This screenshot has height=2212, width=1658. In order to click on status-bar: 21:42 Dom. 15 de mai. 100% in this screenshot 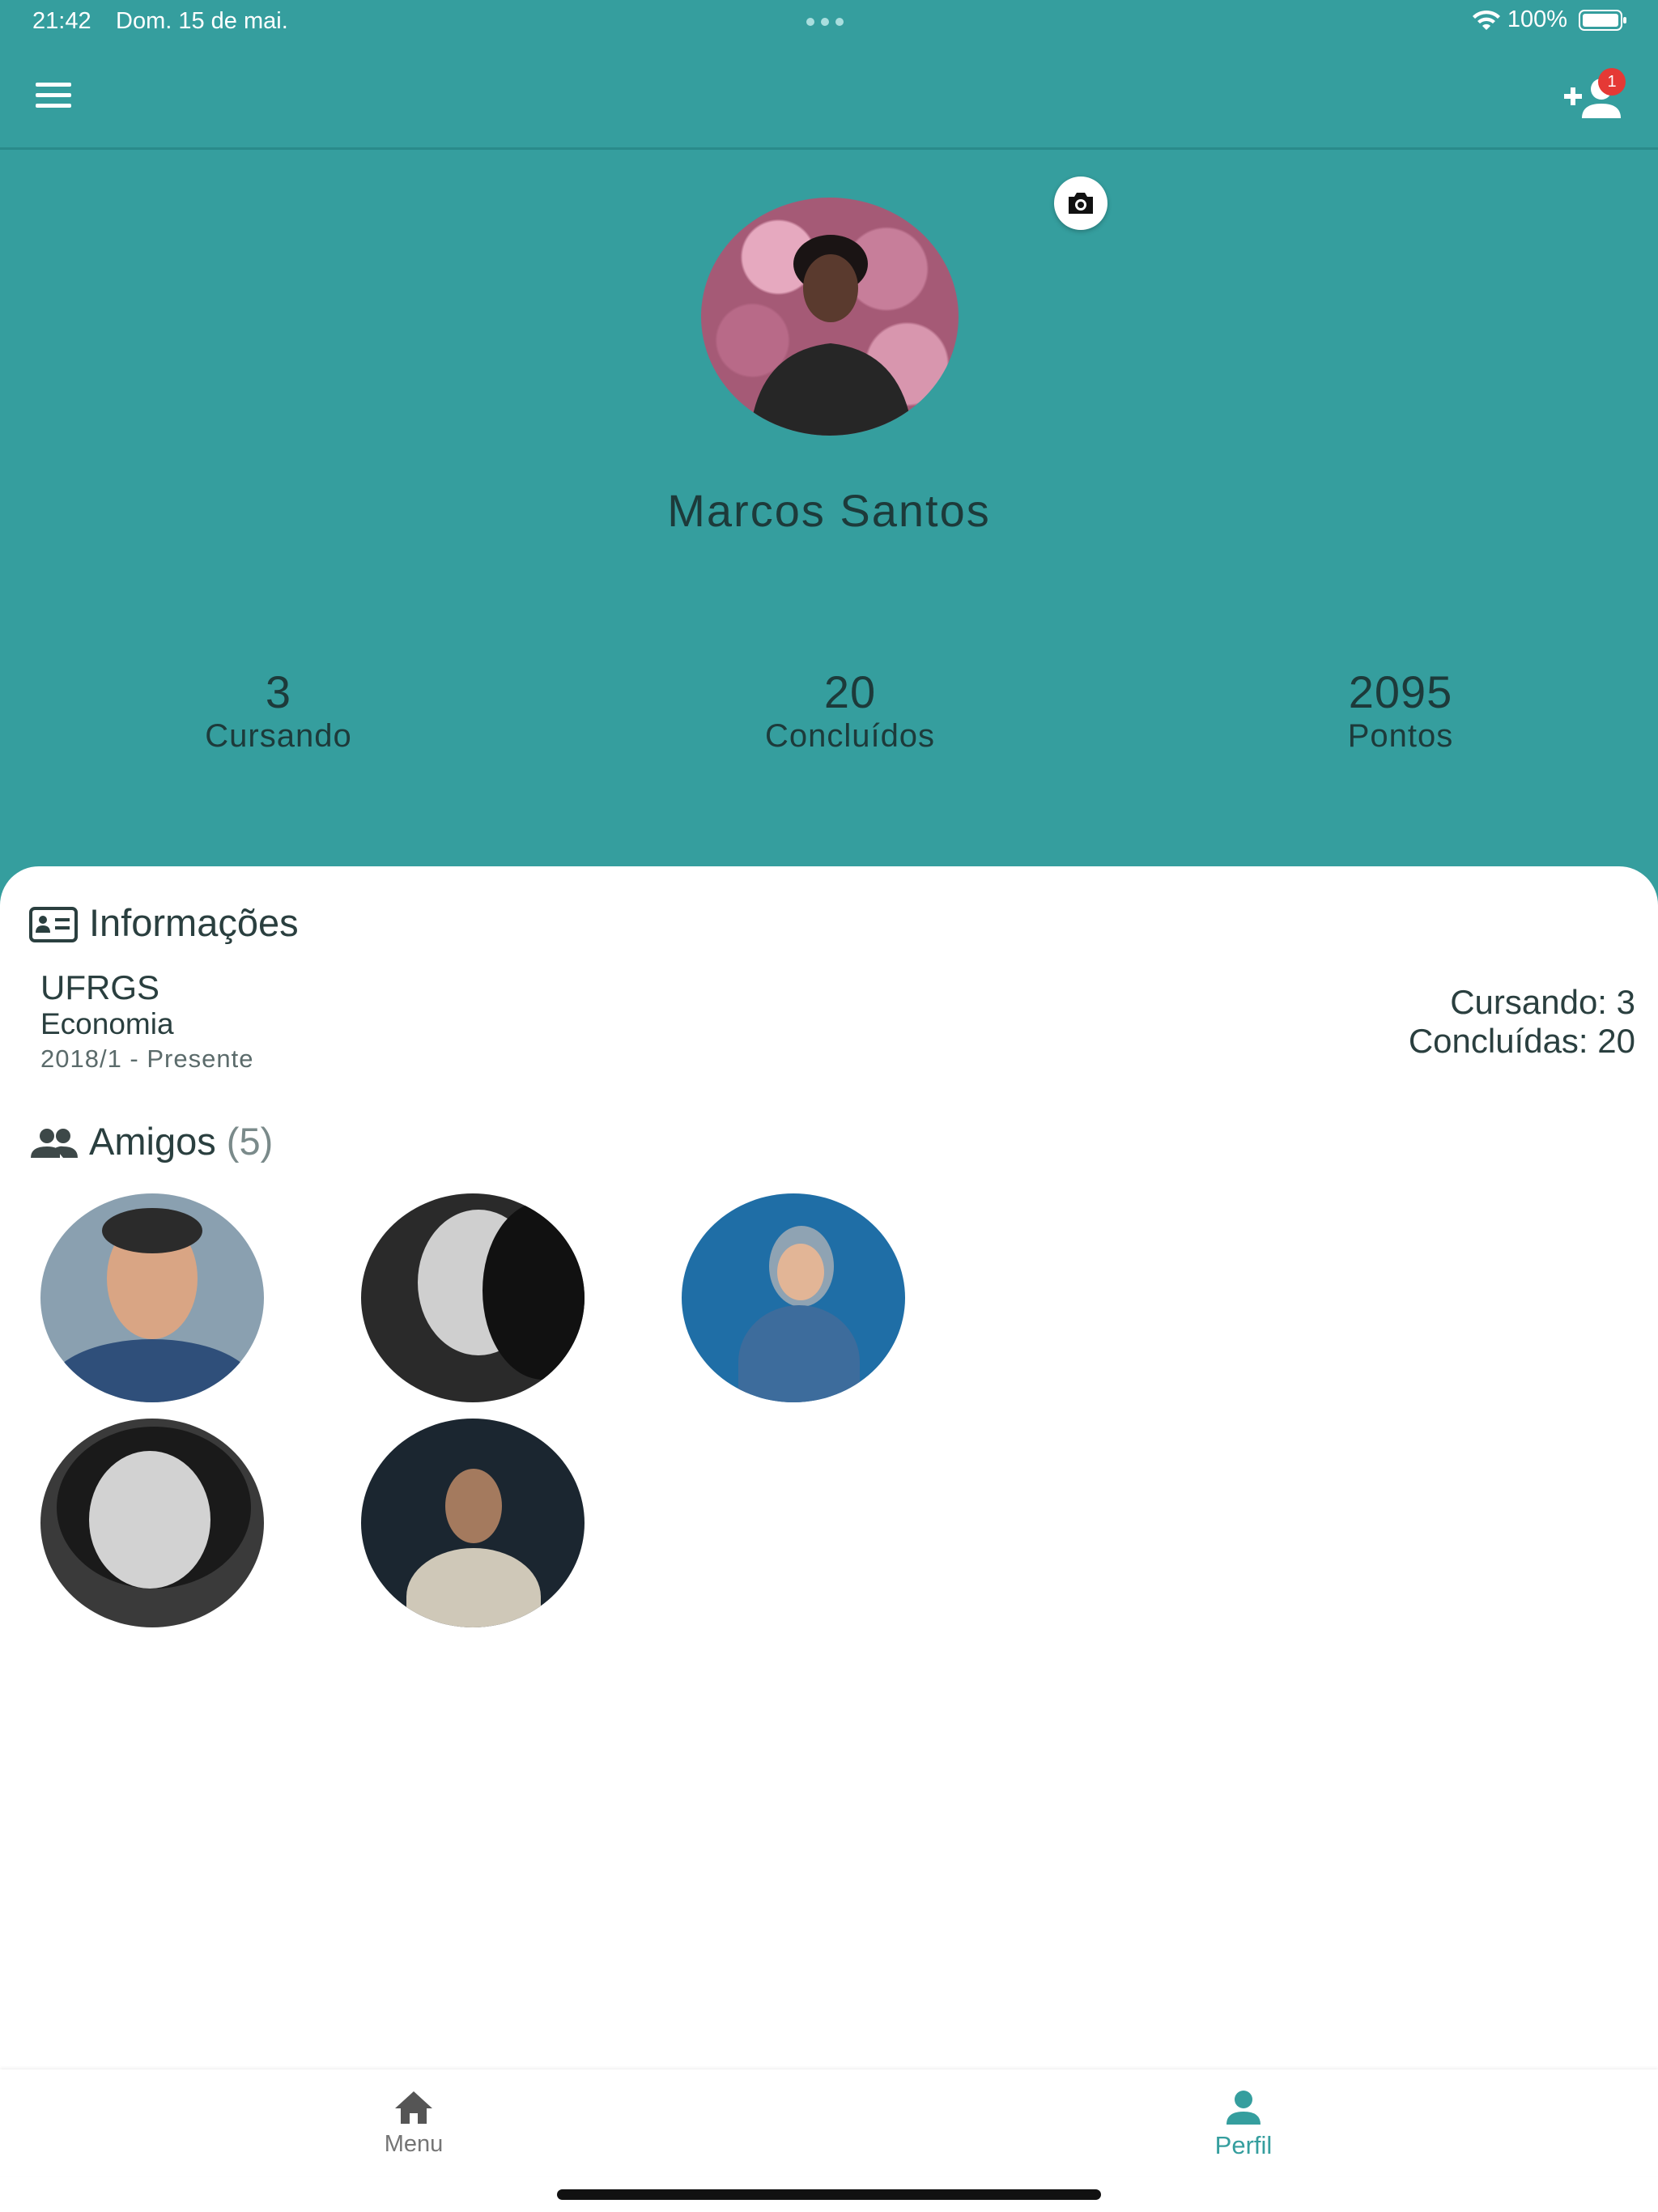, I will do `click(829, 22)`.